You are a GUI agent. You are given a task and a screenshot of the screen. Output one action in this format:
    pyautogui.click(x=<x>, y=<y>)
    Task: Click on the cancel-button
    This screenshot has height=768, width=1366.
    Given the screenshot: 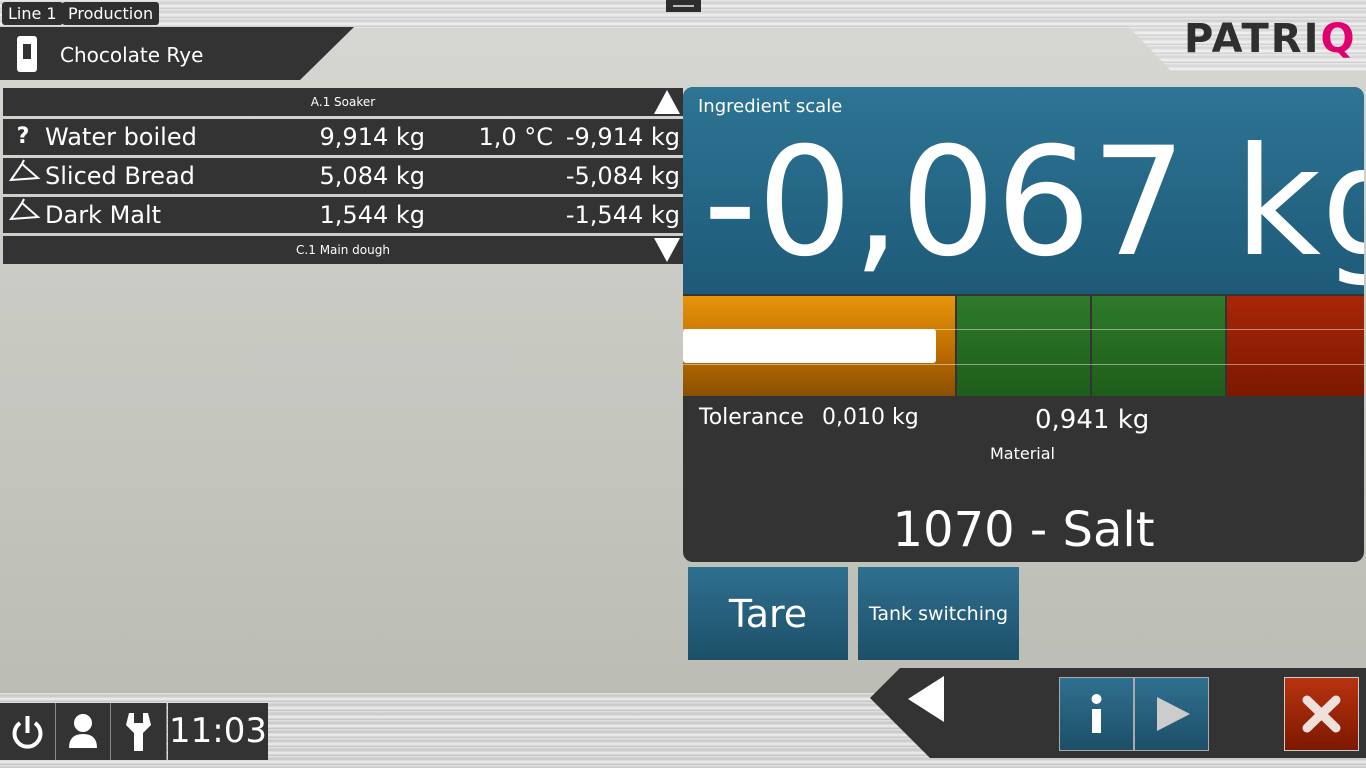 What is the action you would take?
    pyautogui.click(x=1321, y=714)
    